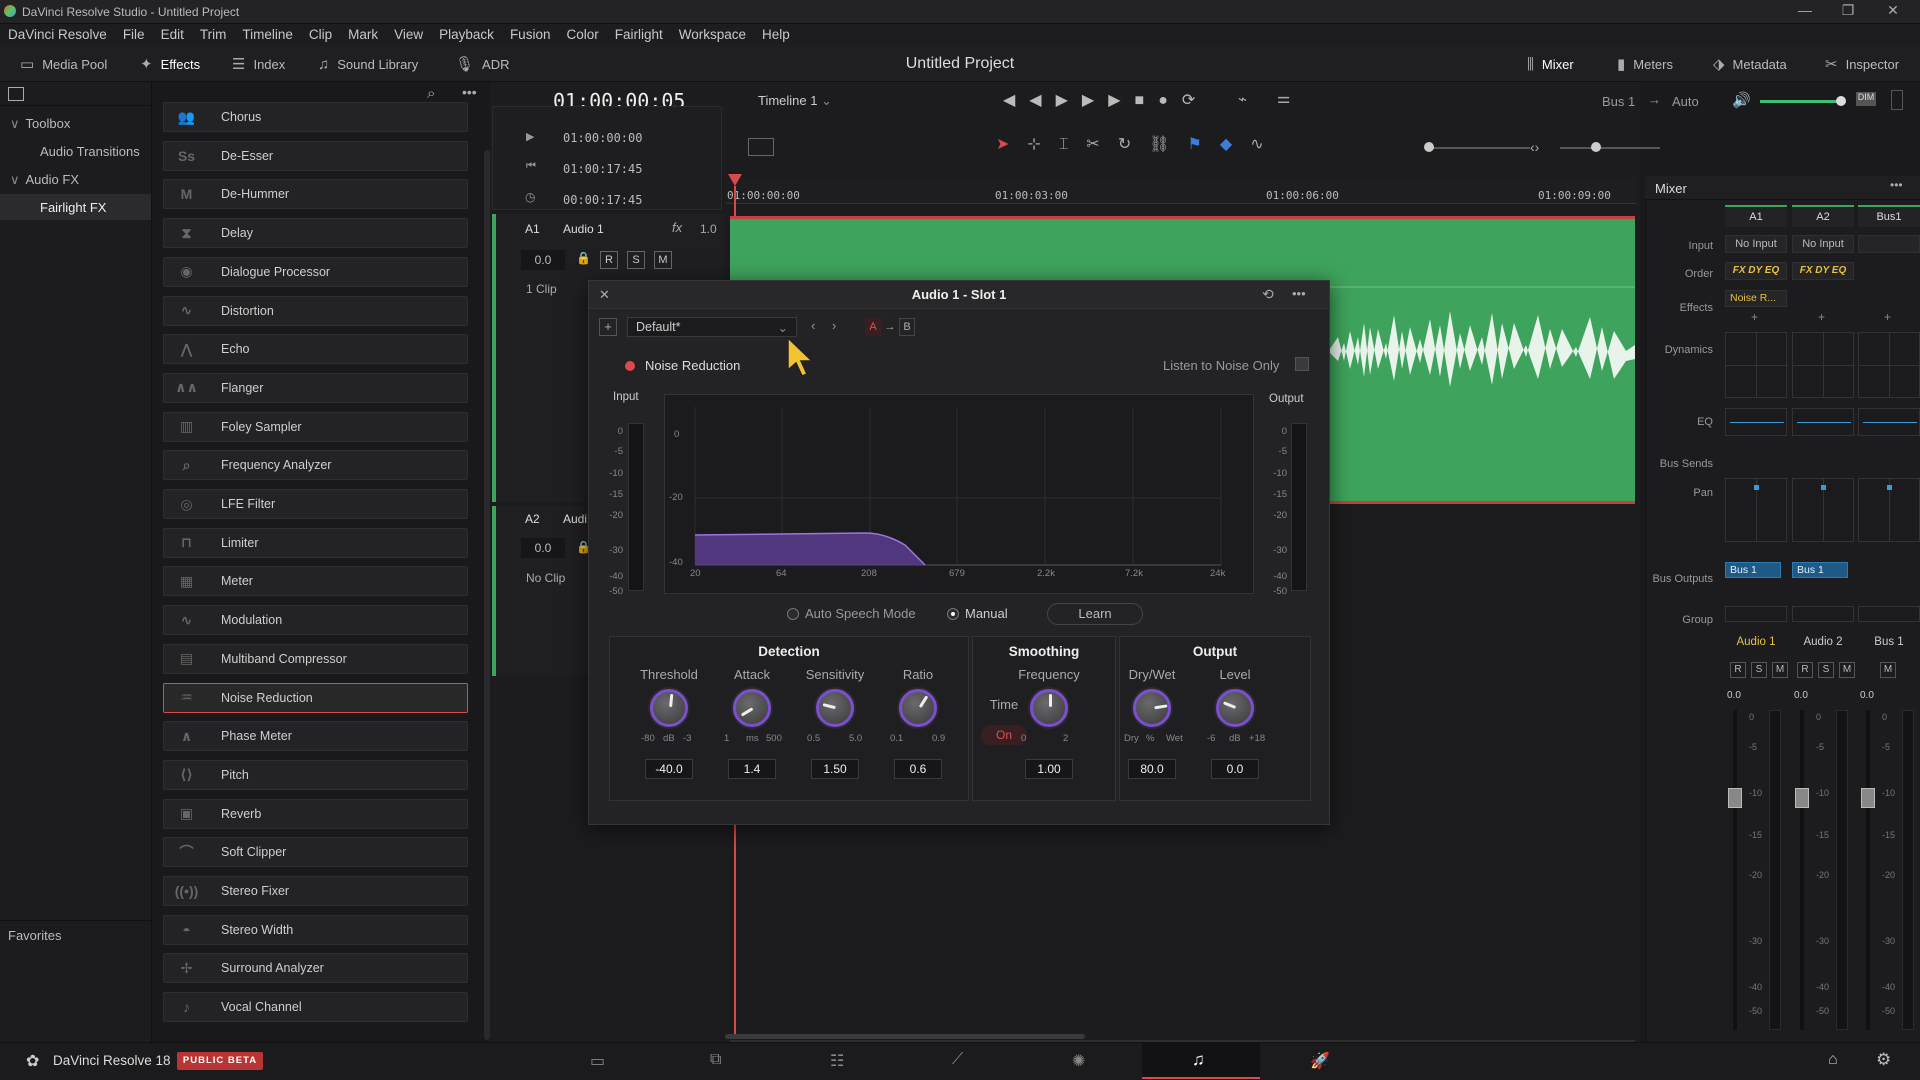 Image resolution: width=1920 pixels, height=1080 pixels. What do you see at coordinates (1152, 769) in the screenshot?
I see `knob-value-field: 80.0` at bounding box center [1152, 769].